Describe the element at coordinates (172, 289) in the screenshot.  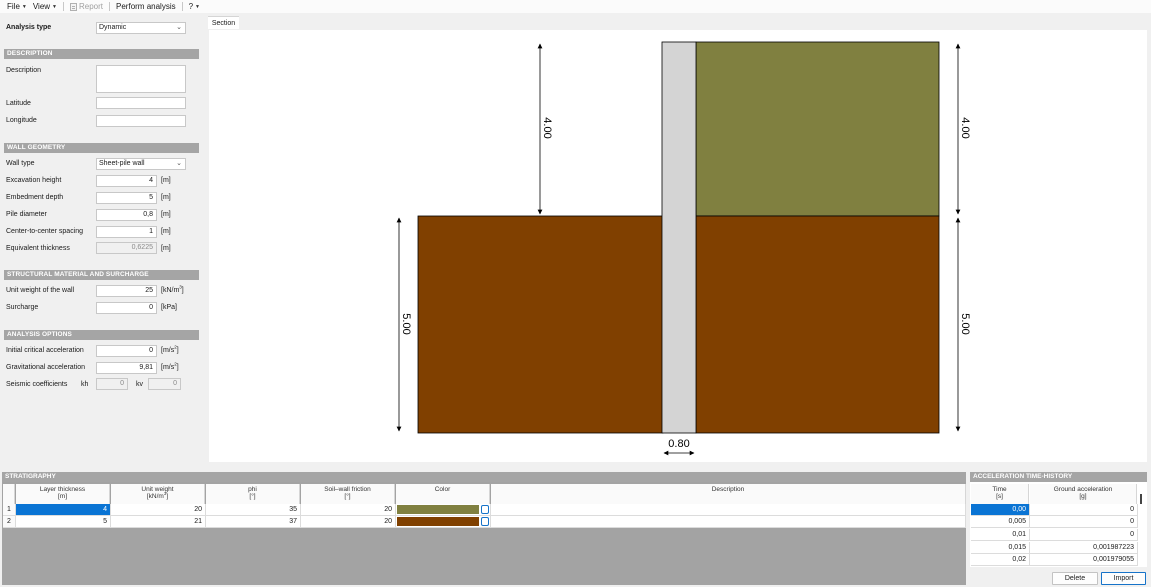
I see `unit-label: [kN/m3]` at that location.